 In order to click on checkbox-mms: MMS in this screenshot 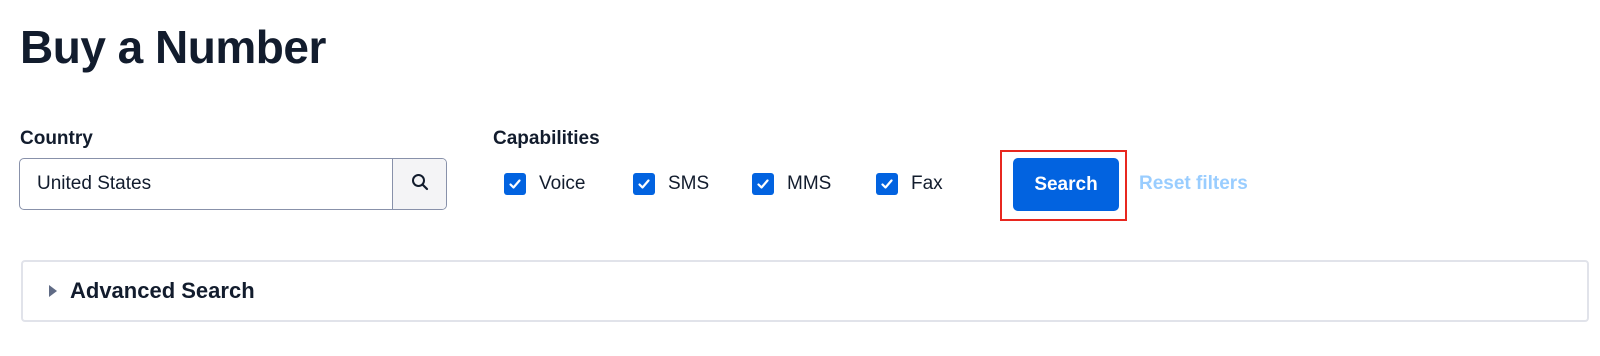, I will do `click(791, 184)`.